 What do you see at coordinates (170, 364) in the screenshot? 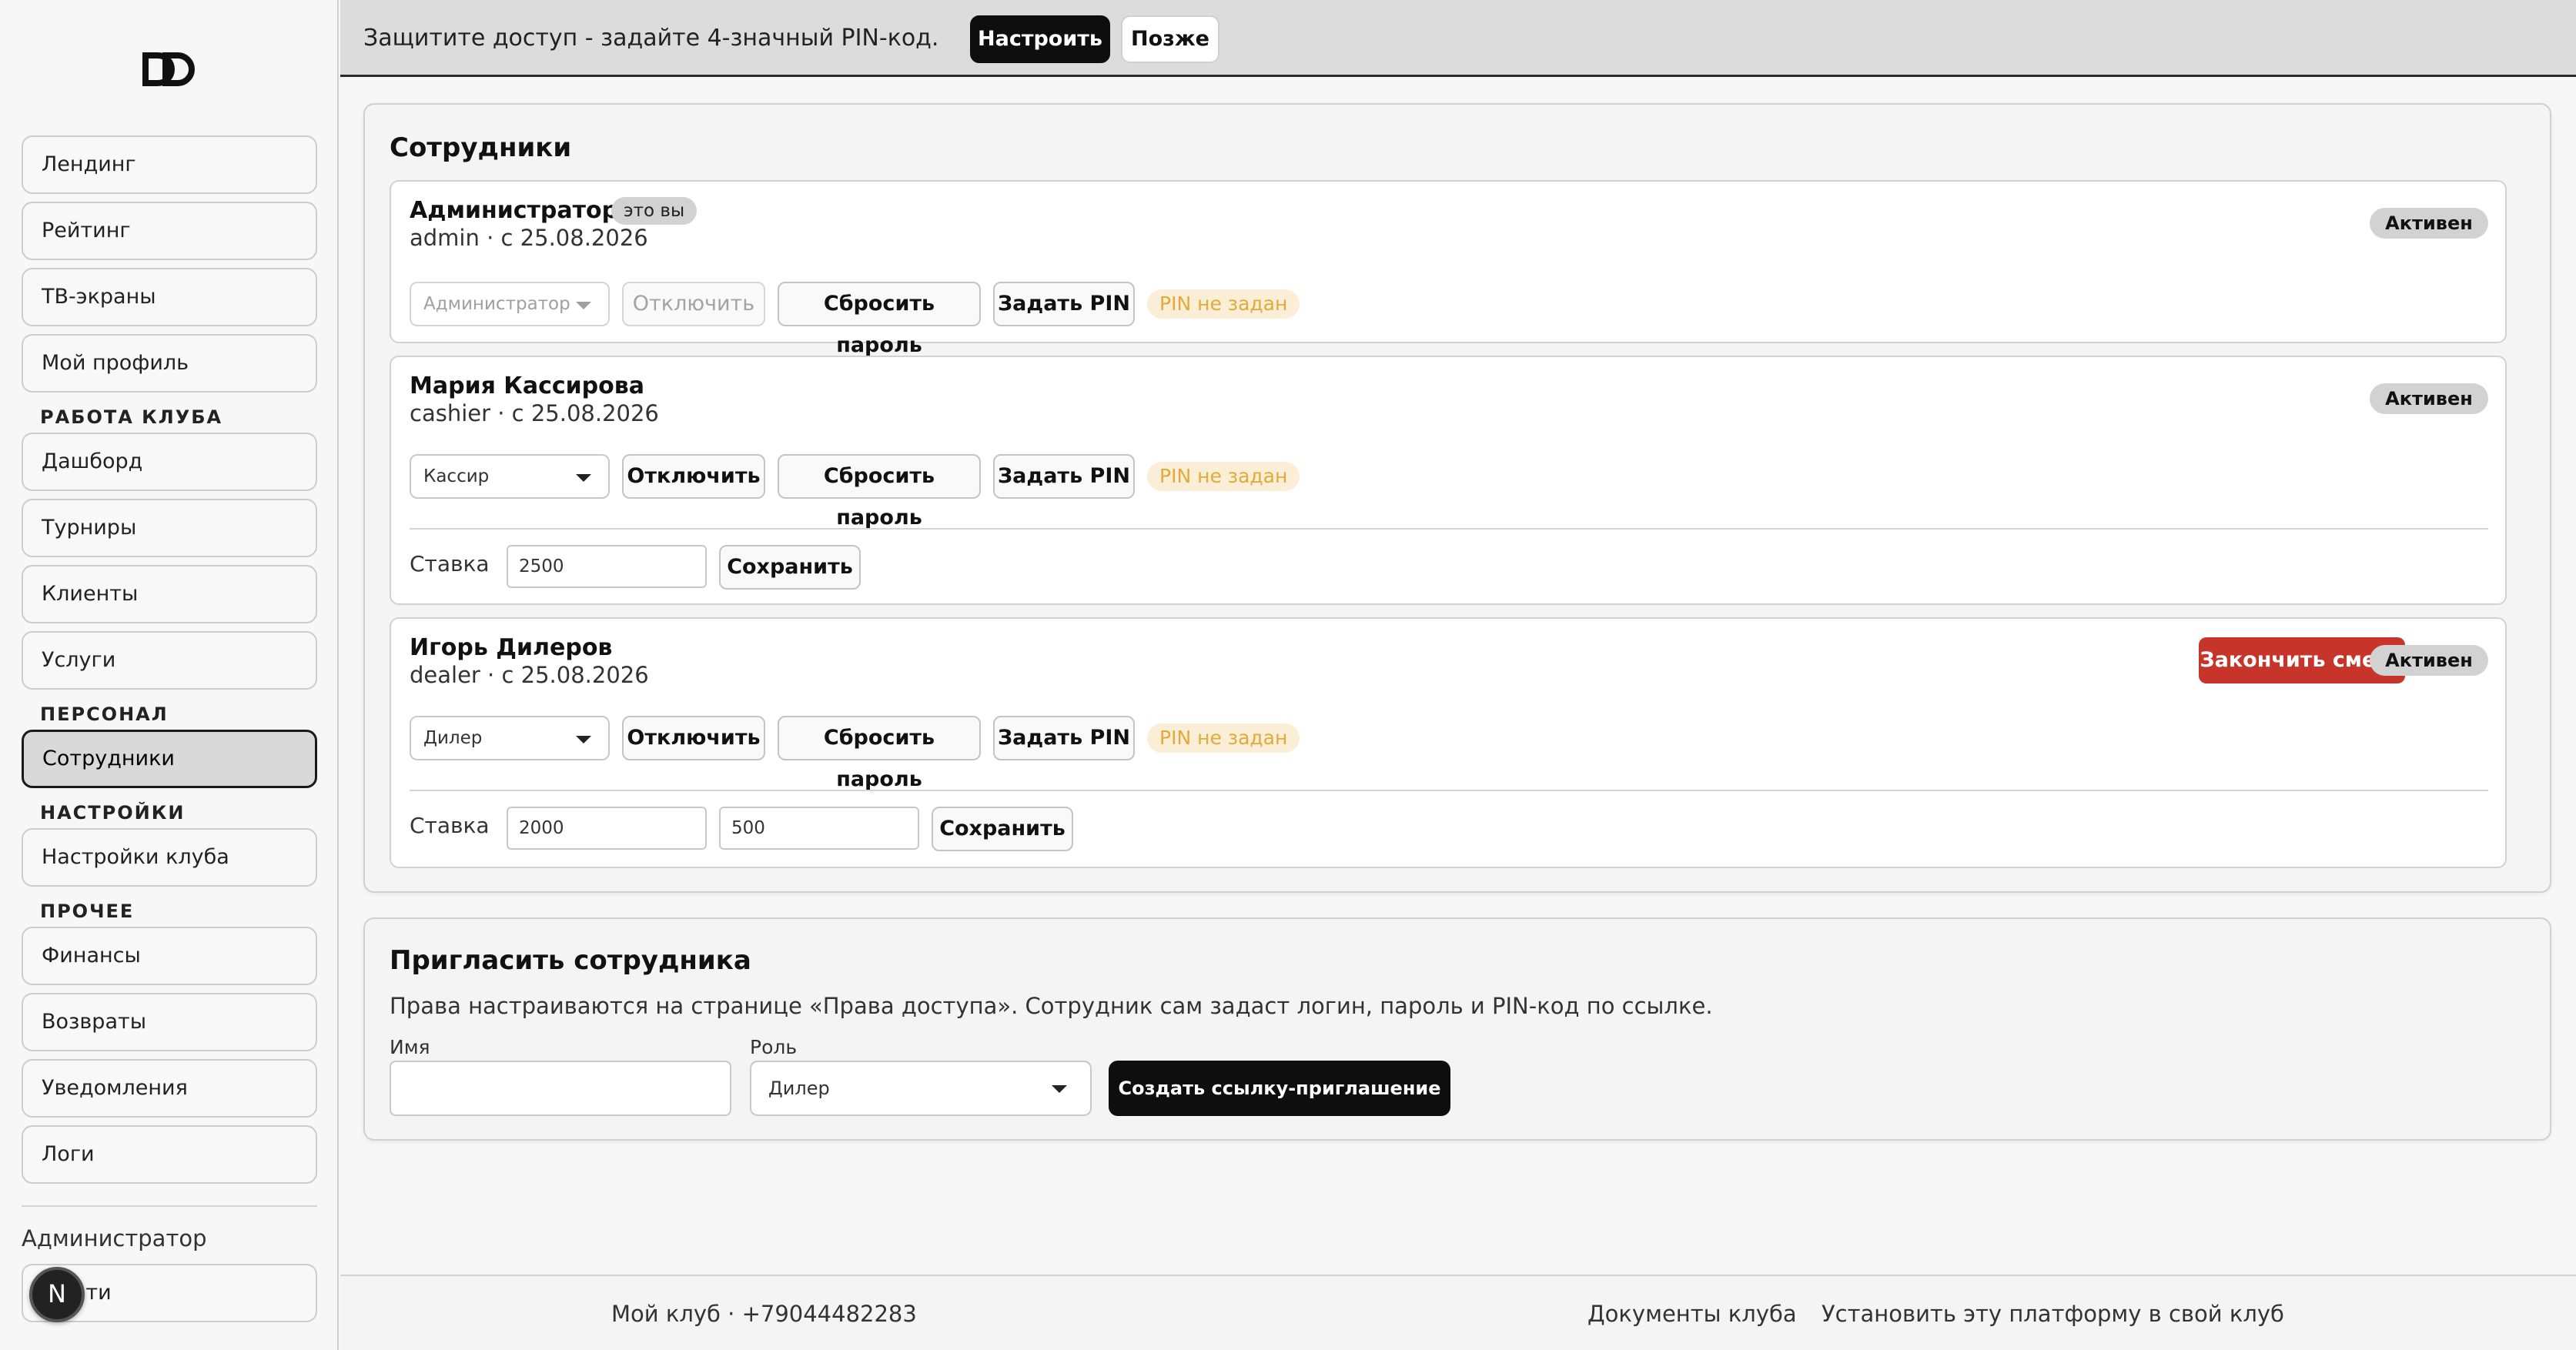
I see `nav-item-my-profile: Мой профиль` at bounding box center [170, 364].